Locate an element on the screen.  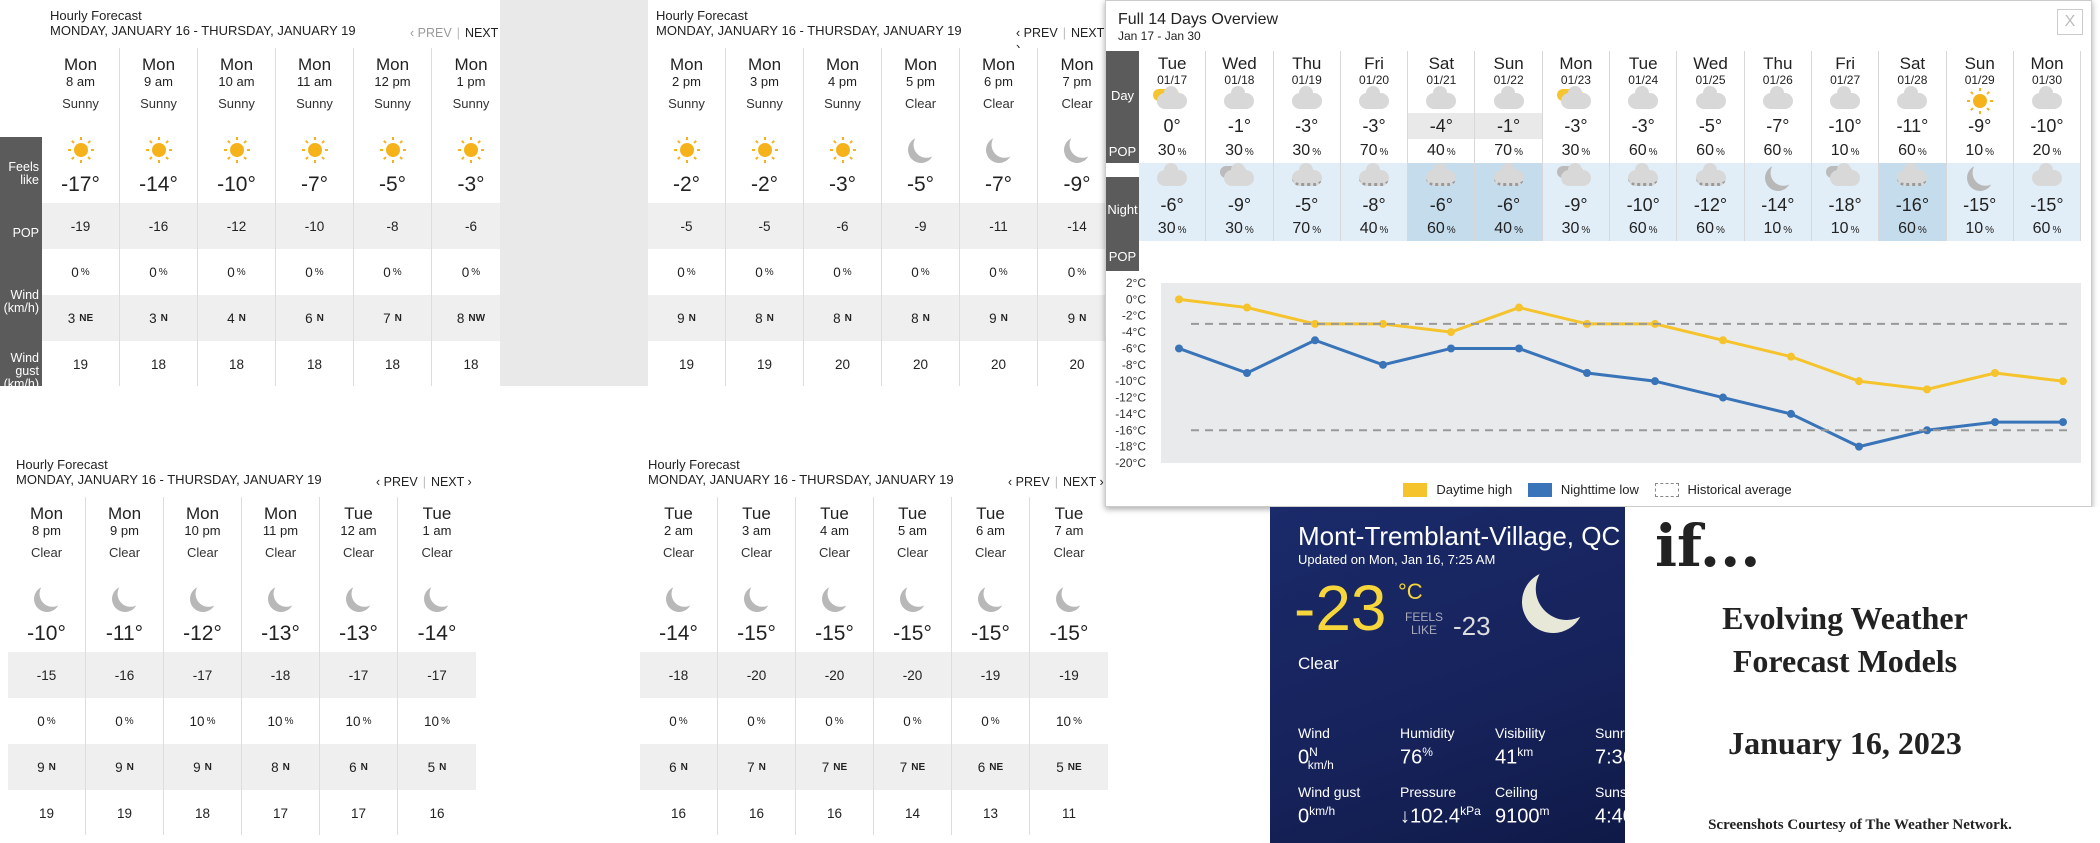
hour-wind: 7 NE is located at coordinates (834, 767).